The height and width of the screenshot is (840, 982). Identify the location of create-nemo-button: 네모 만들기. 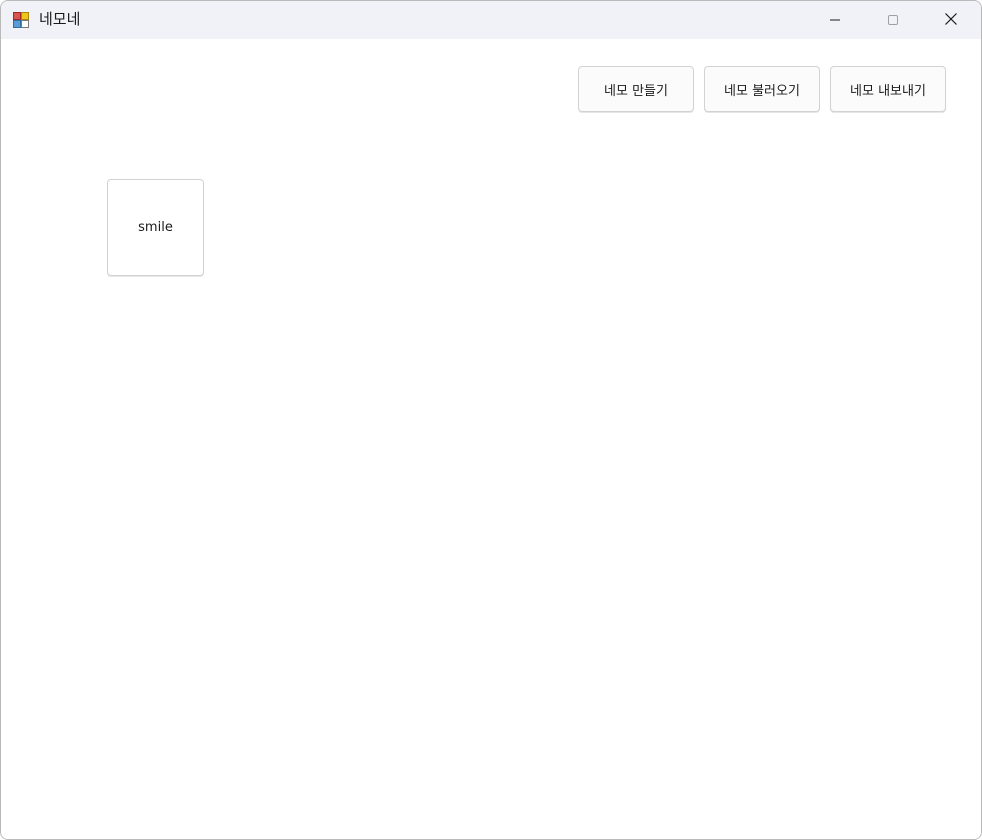
(636, 89).